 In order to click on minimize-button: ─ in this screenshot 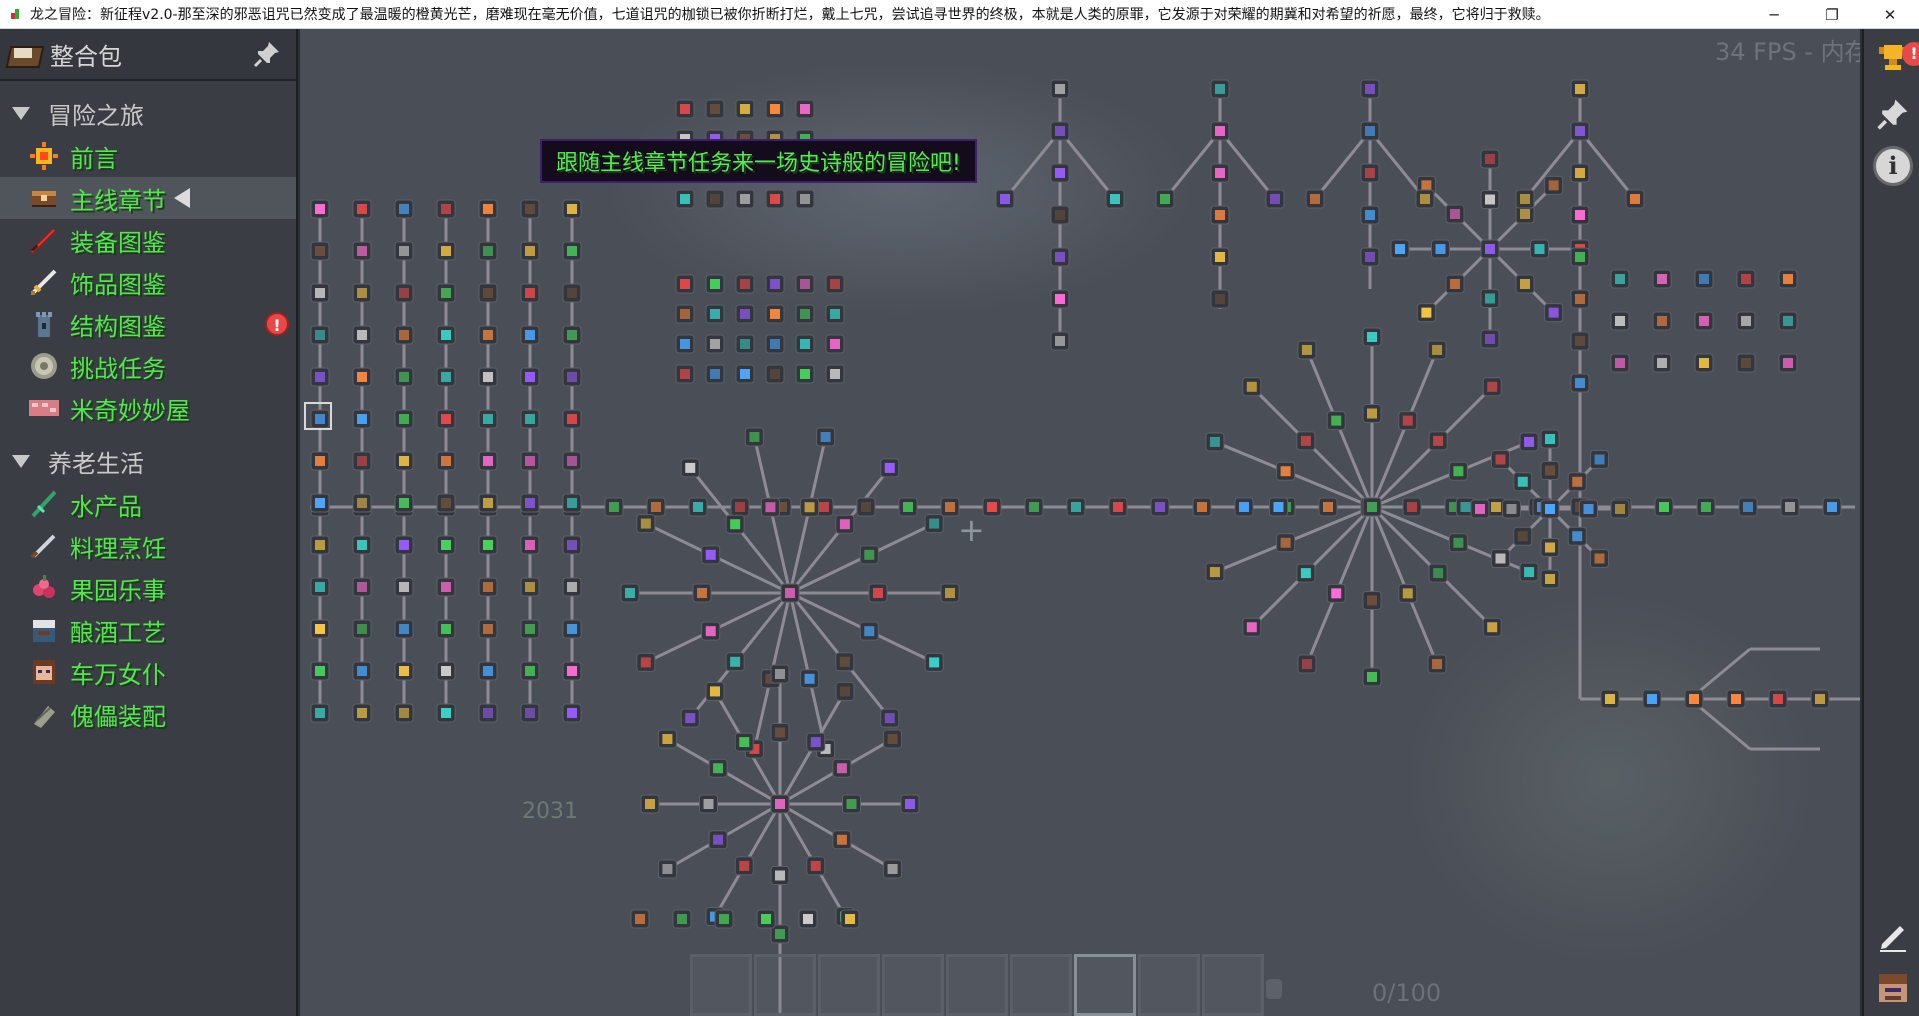, I will do `click(1774, 14)`.